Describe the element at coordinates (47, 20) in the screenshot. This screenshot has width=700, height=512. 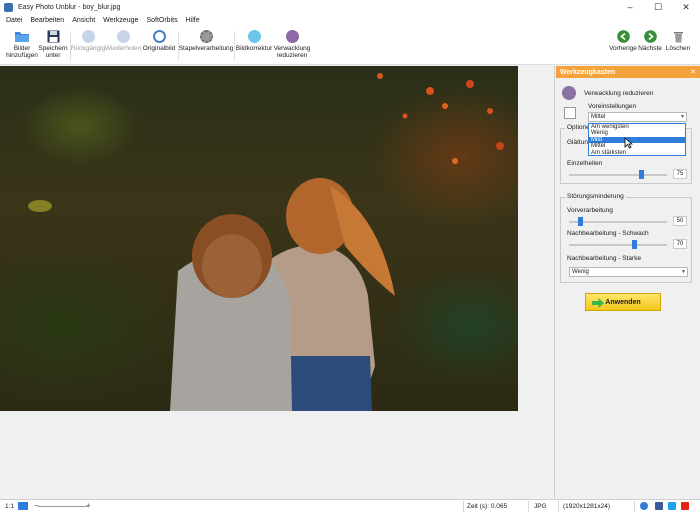
I see `menu-bearbeiten: Bearbeiten` at that location.